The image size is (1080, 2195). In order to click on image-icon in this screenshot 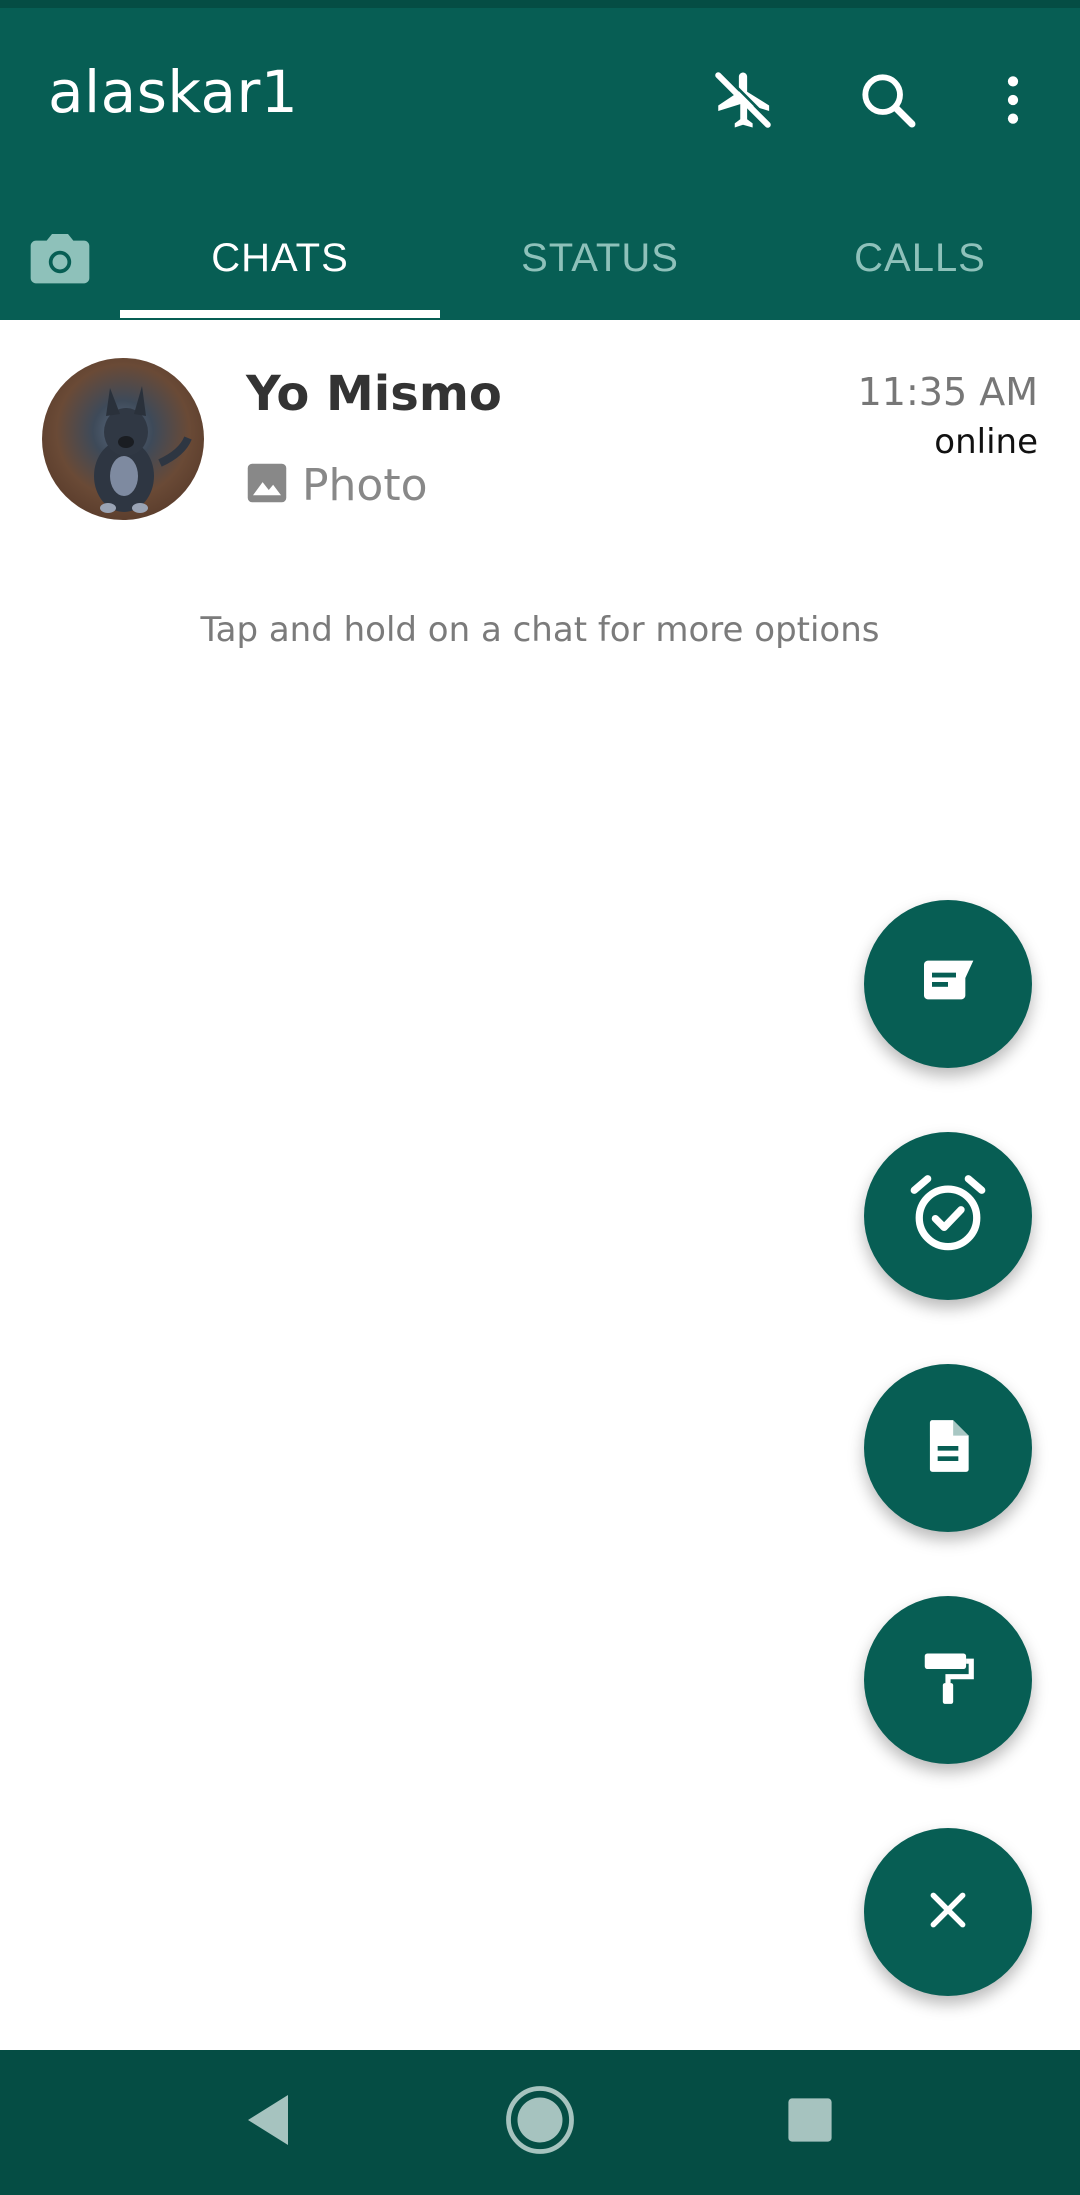, I will do `click(267, 485)`.